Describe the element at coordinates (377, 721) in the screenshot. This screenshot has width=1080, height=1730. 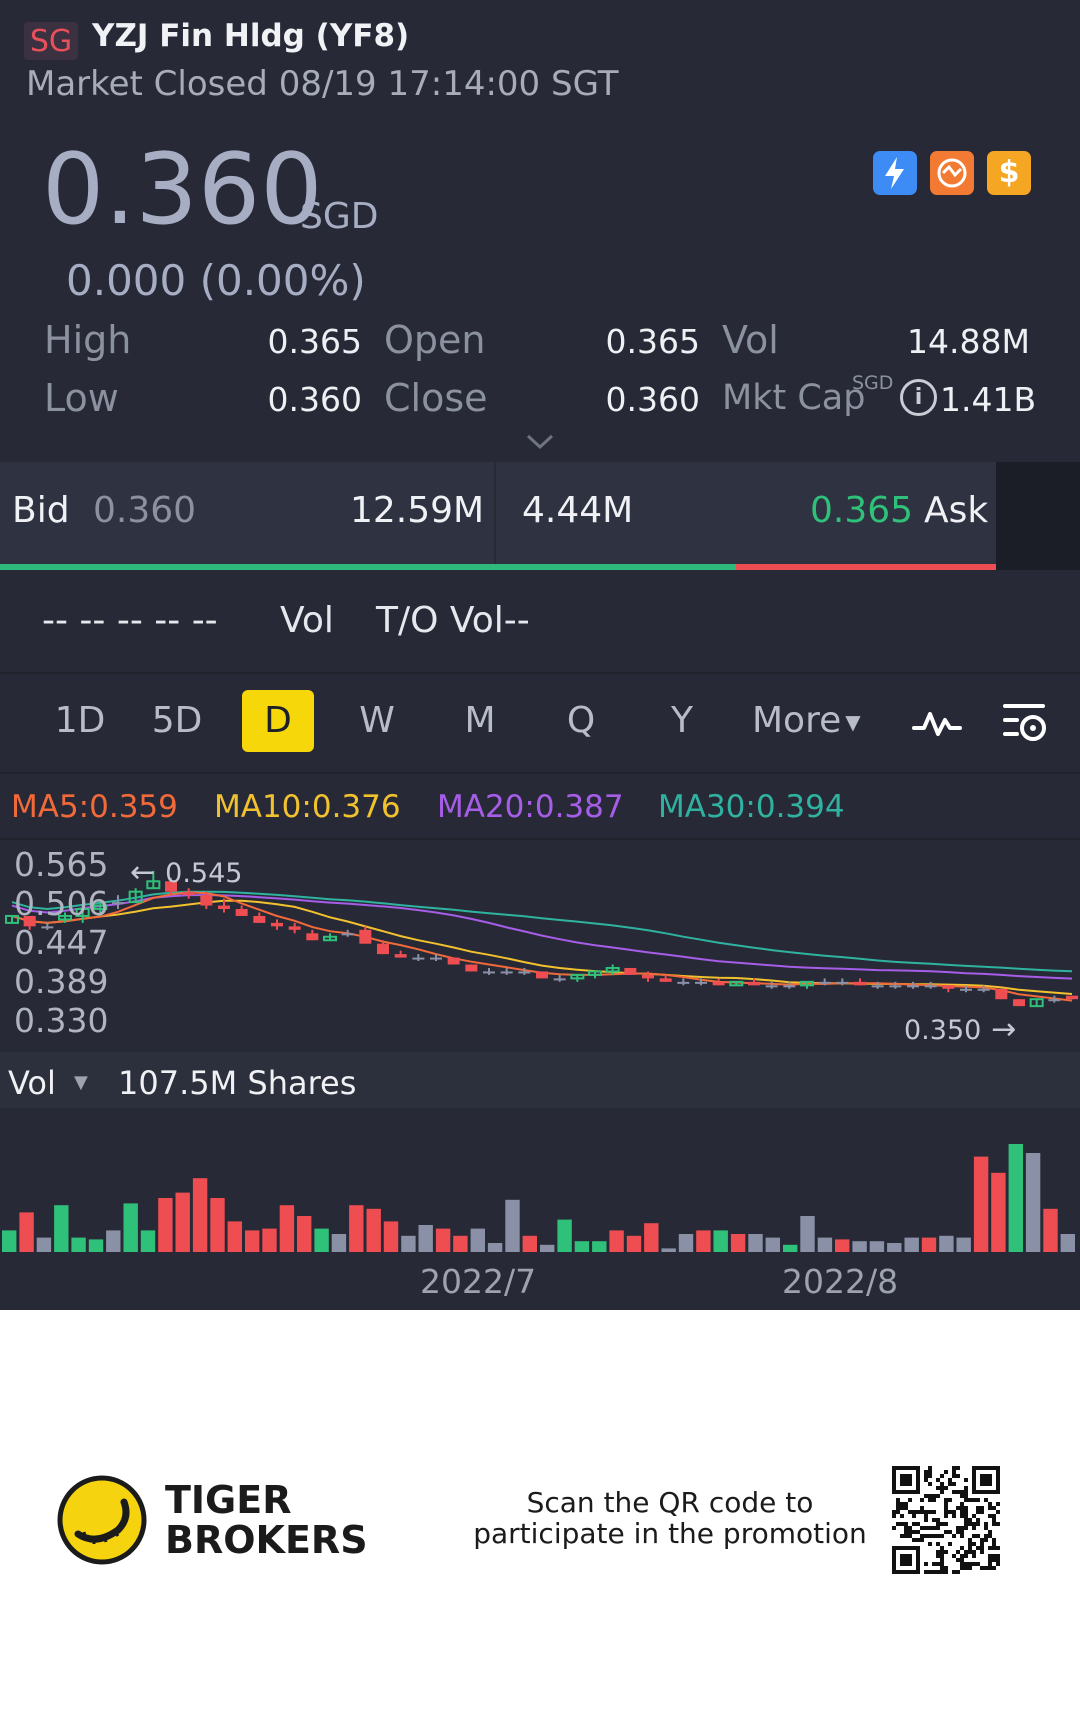
I see `tab-w: W` at that location.